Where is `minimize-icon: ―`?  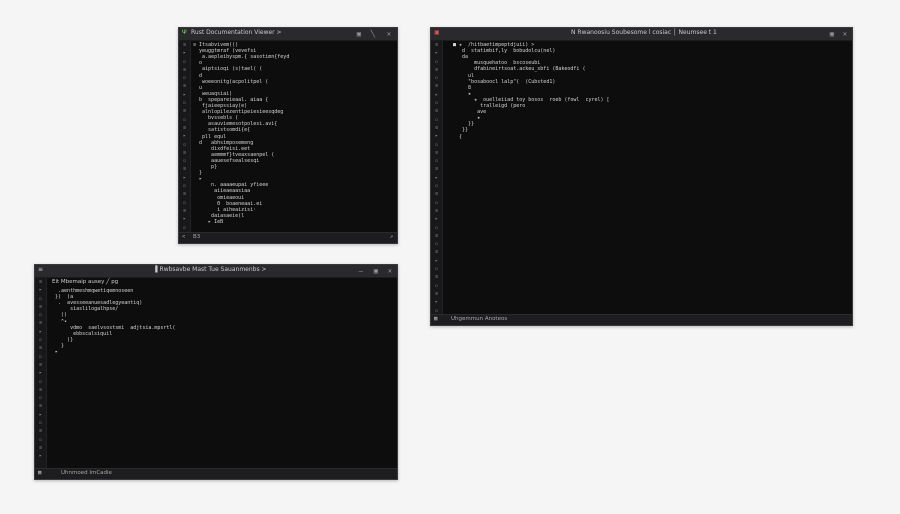
minimize-icon: ― is located at coordinates (361, 271).